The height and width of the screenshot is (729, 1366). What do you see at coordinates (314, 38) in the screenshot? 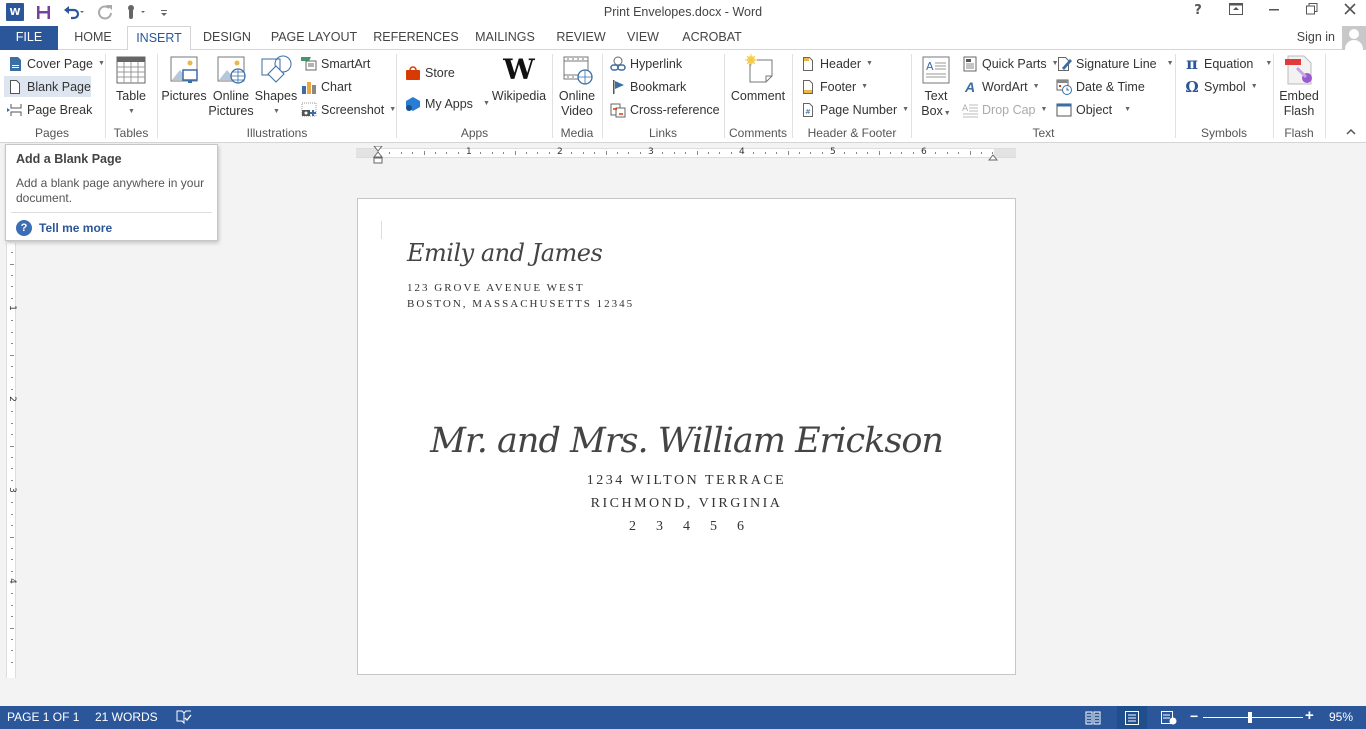
I see `tab-page-layout: PAGE LAYOUT` at bounding box center [314, 38].